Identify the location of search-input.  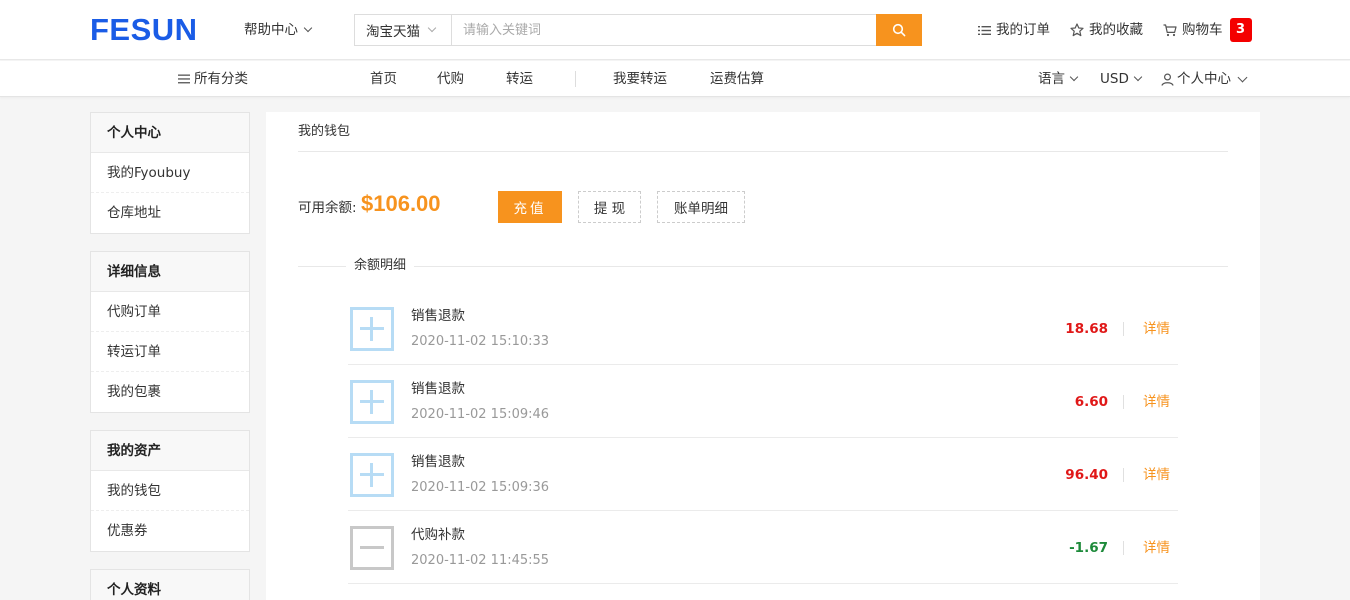
(664, 30).